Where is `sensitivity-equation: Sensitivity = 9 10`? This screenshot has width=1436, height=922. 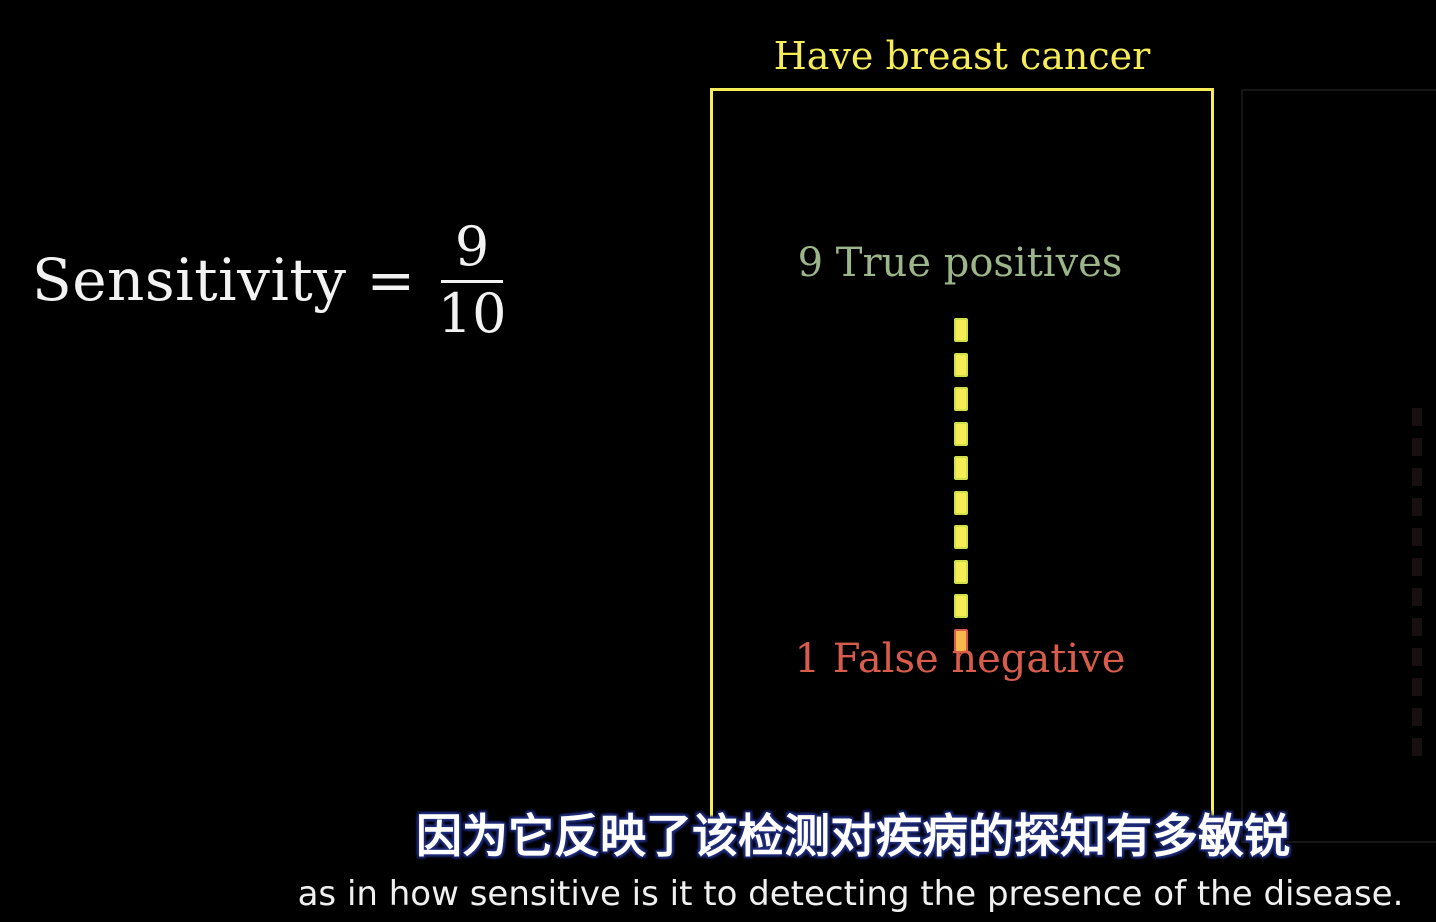 sensitivity-equation: Sensitivity = 9 10 is located at coordinates (269, 280).